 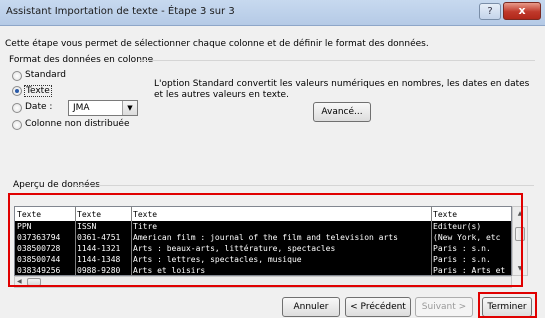 I want to click on previous-button: < Précédent, so click(x=378, y=307).